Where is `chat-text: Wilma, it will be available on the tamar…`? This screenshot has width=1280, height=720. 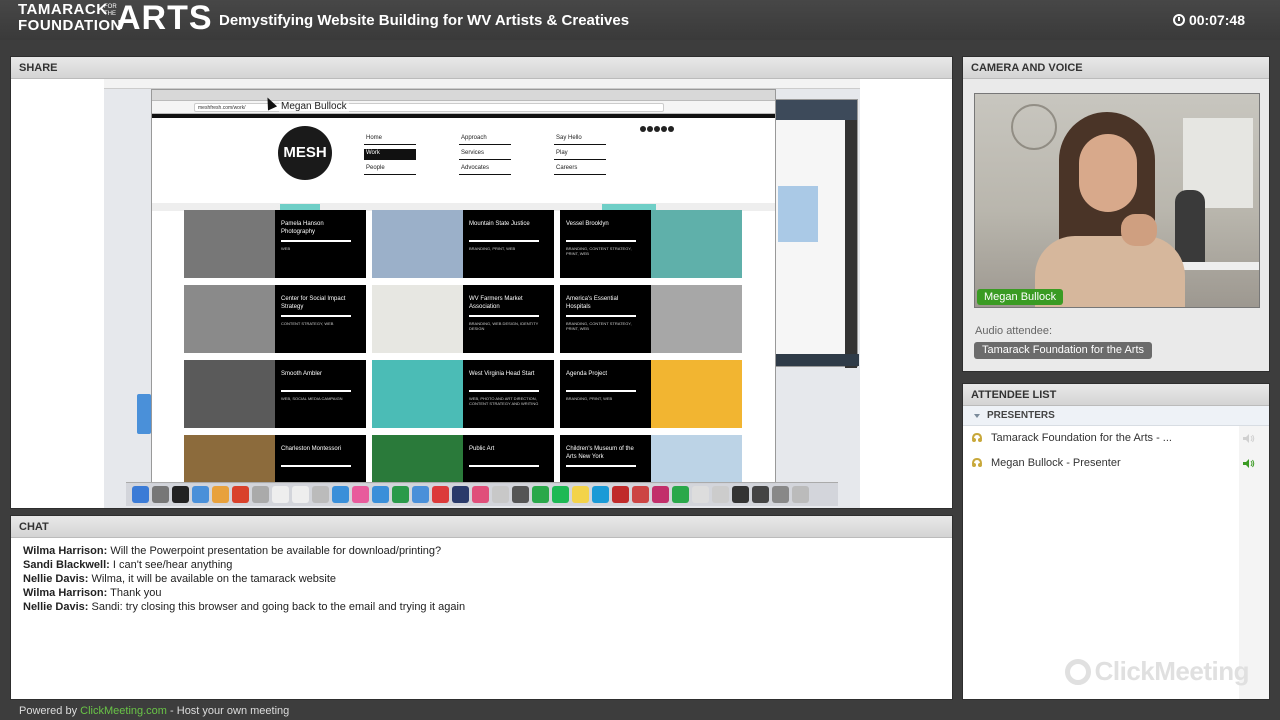
chat-text: Wilma, it will be available on the tamar… is located at coordinates (214, 579).